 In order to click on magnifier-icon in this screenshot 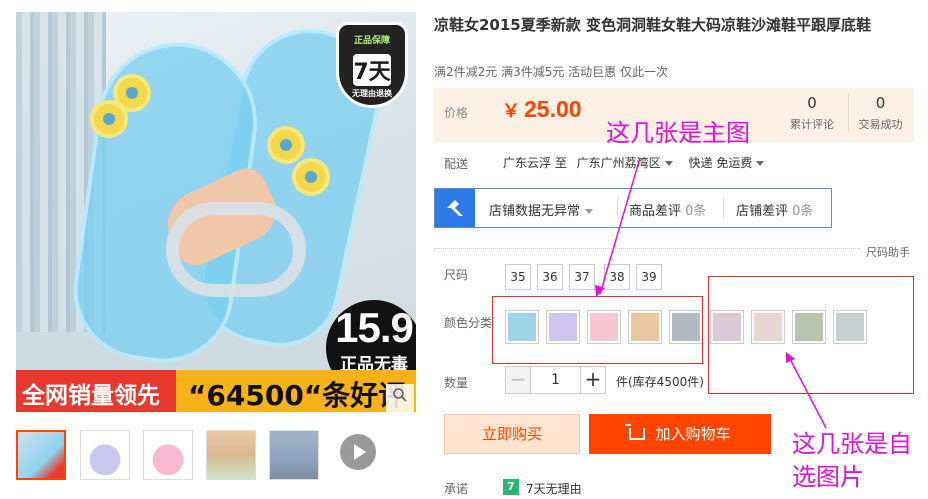, I will do `click(400, 398)`.